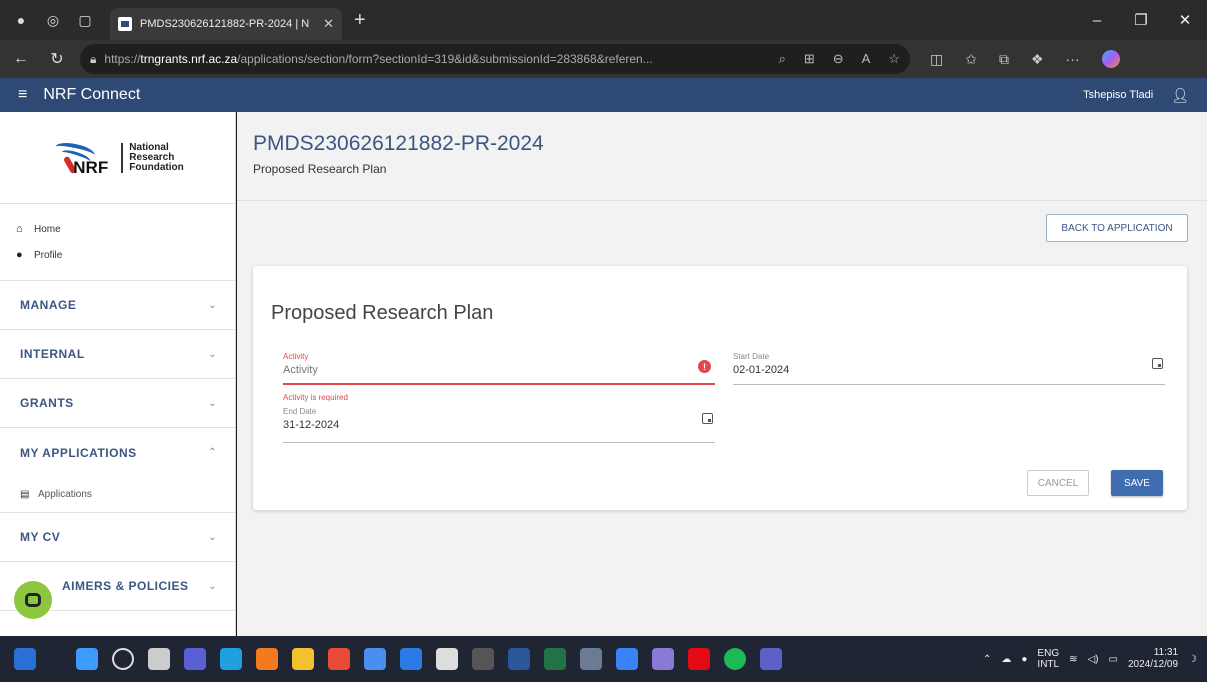 The width and height of the screenshot is (1207, 682). I want to click on meet-icon, so click(195, 659).